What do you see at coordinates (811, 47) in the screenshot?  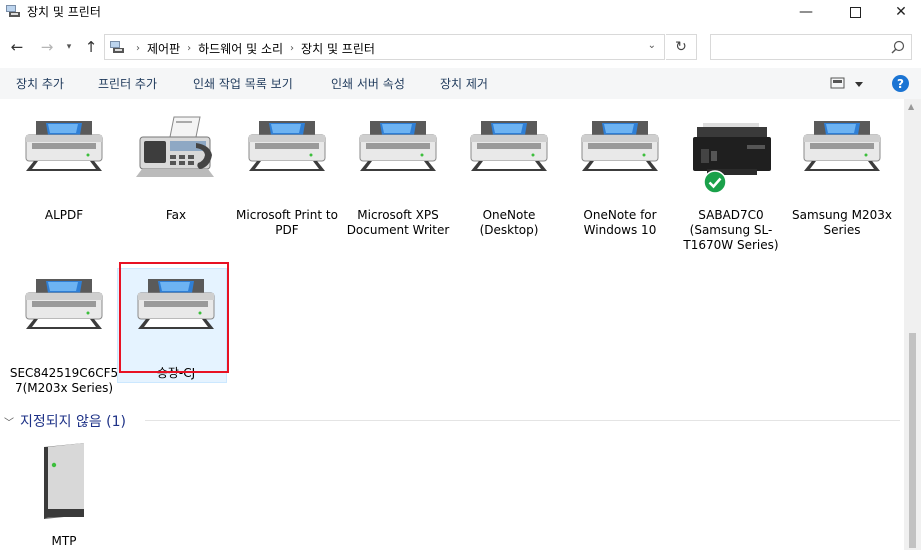 I see `search-input` at bounding box center [811, 47].